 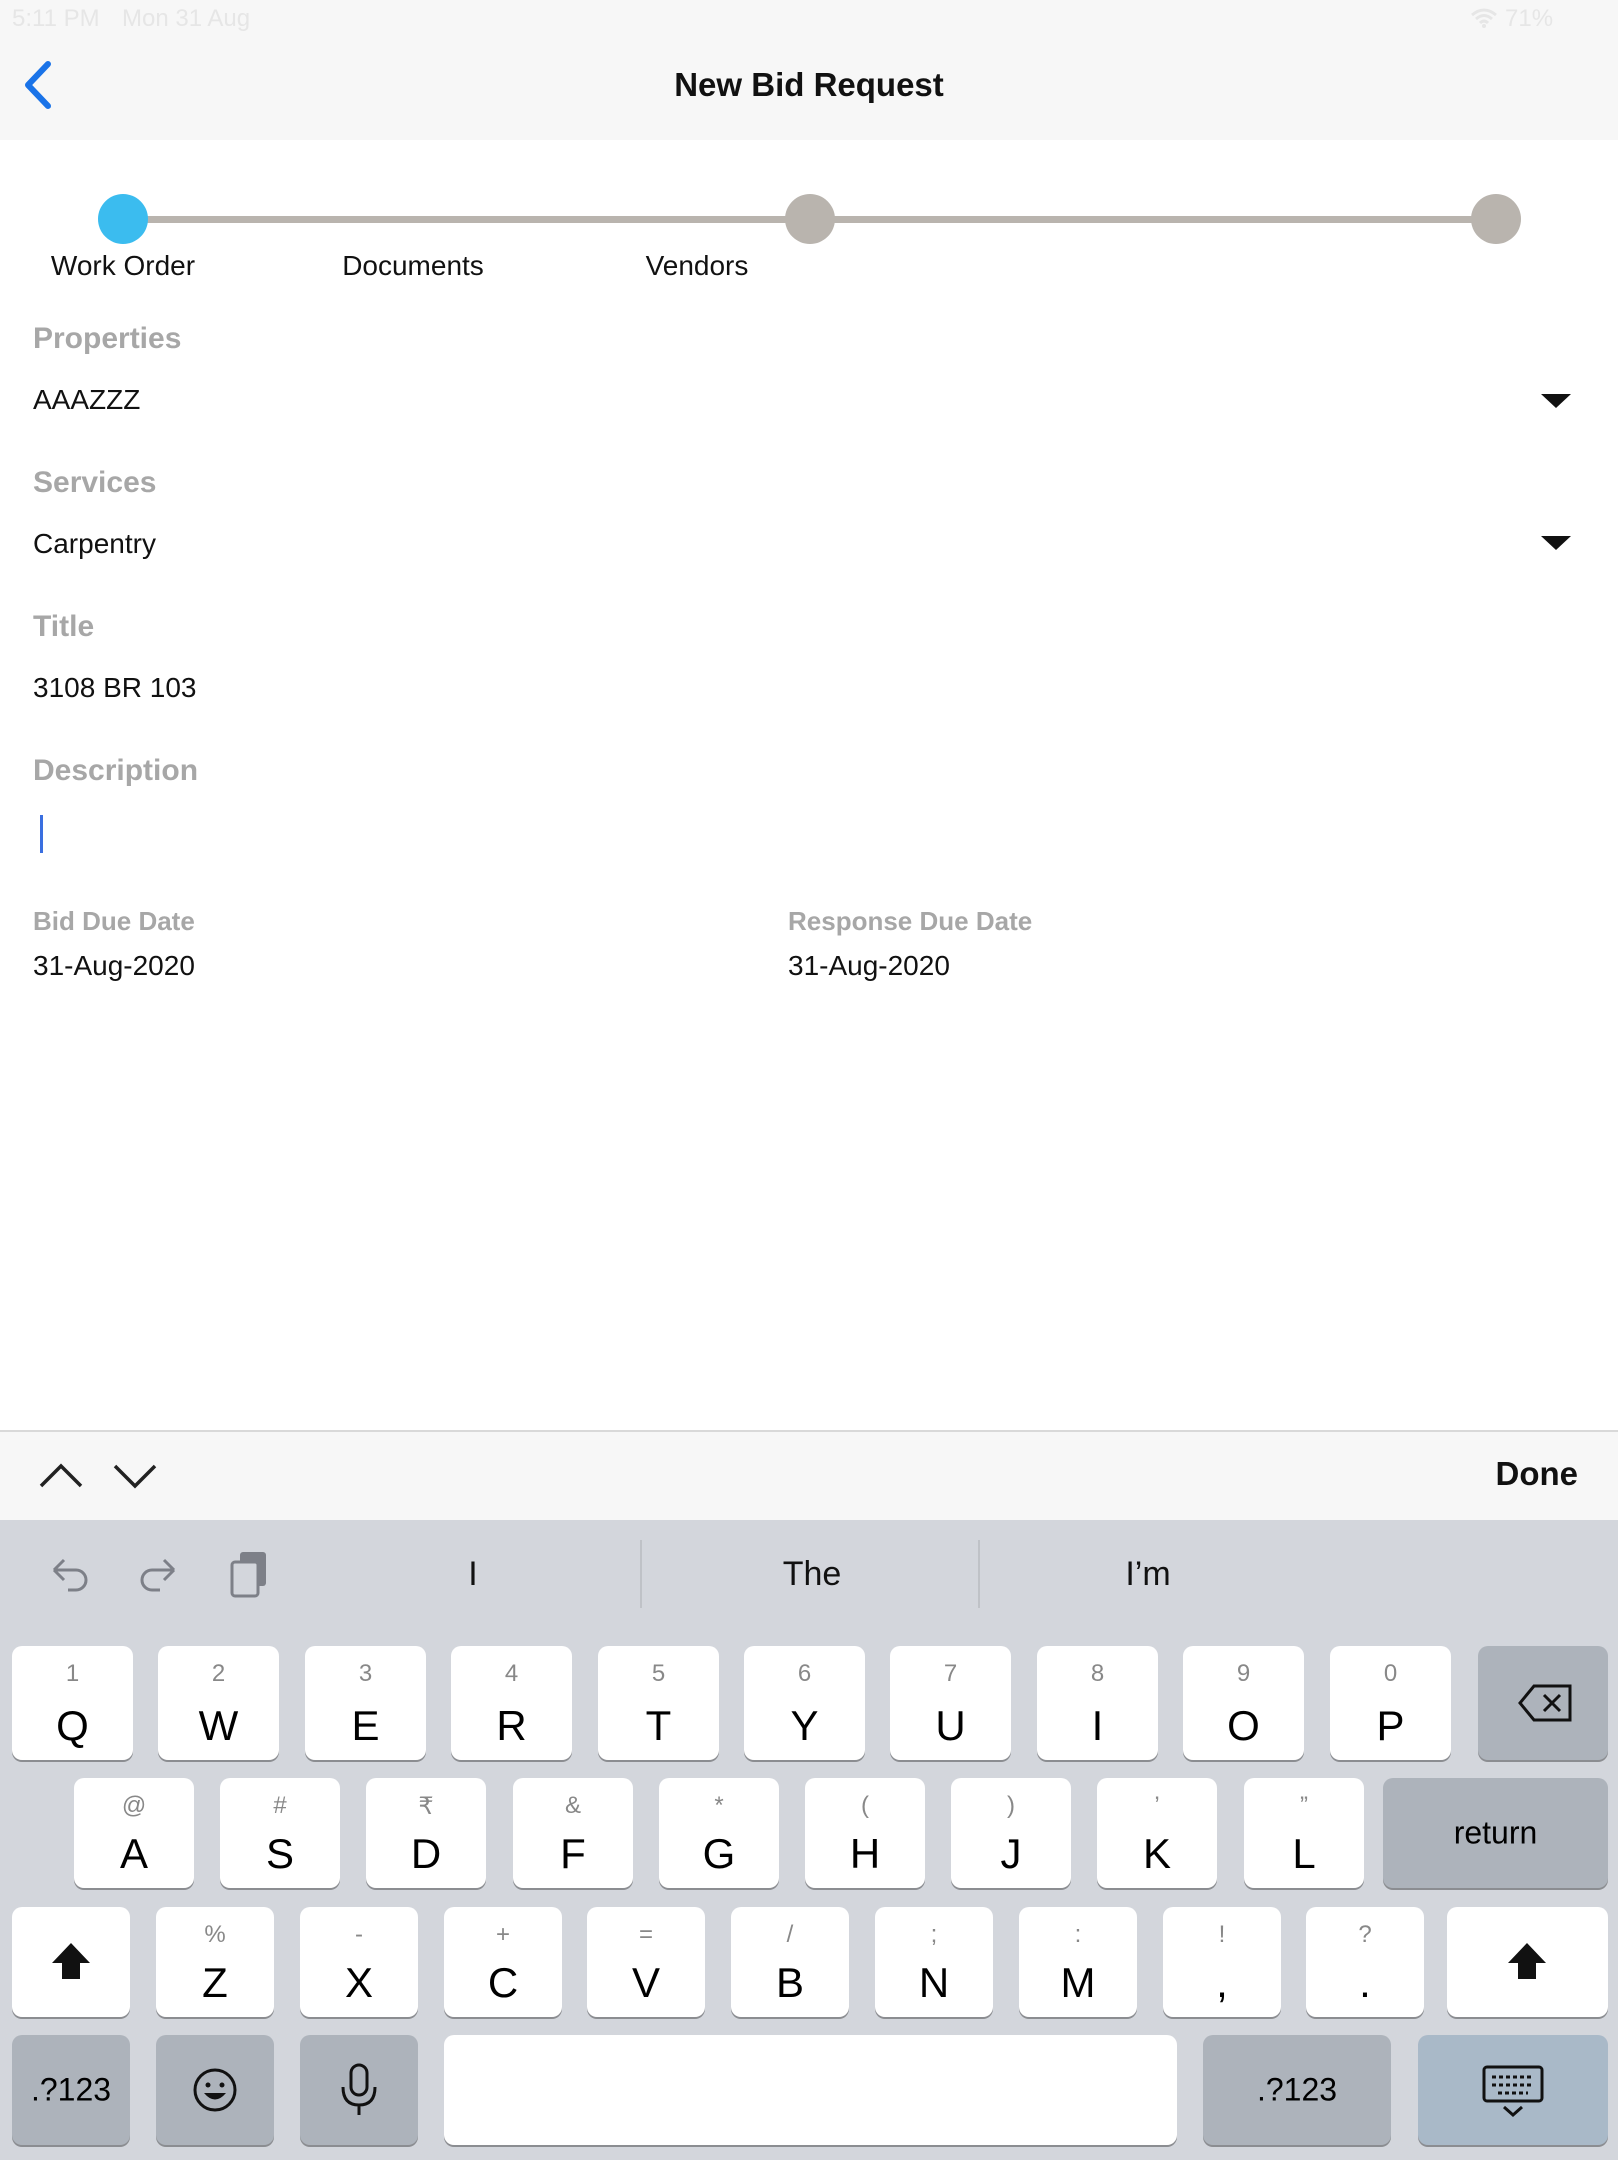 What do you see at coordinates (511, 1673) in the screenshot?
I see `key-hint: 4` at bounding box center [511, 1673].